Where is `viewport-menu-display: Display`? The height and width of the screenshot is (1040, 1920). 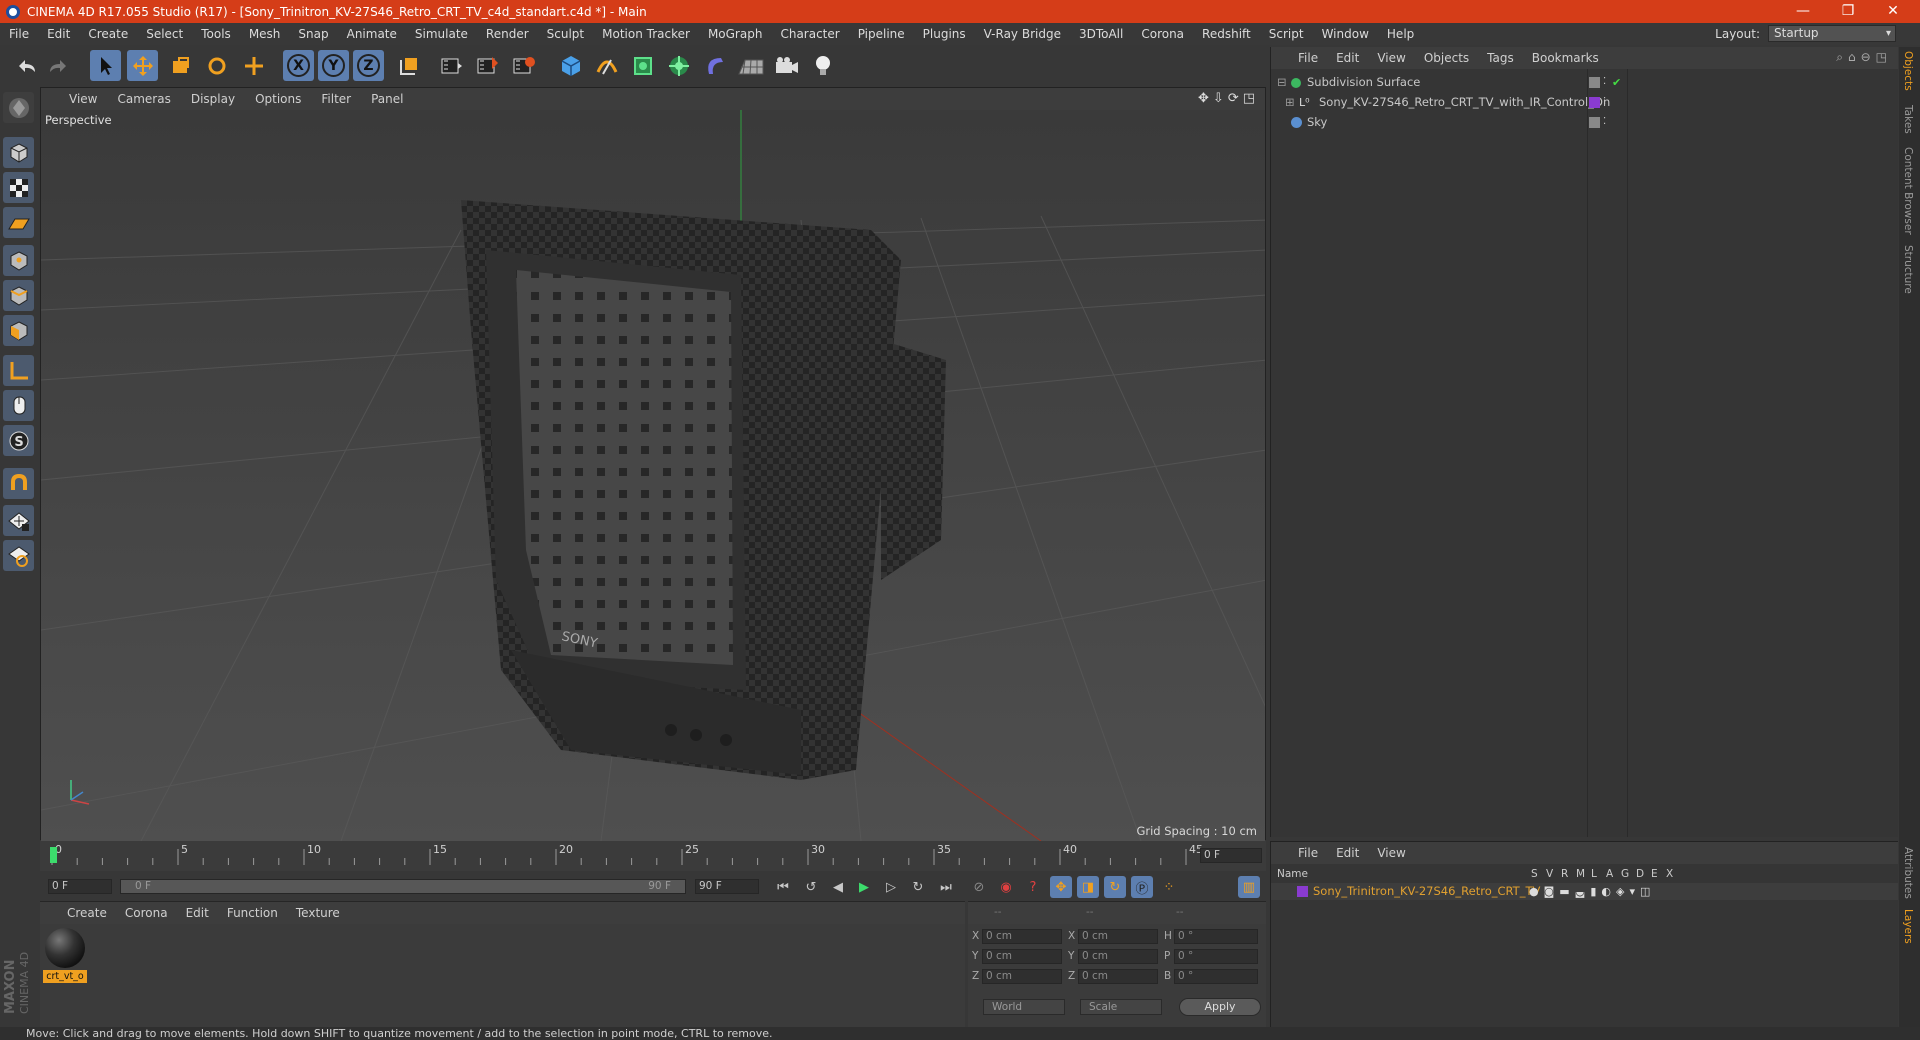 viewport-menu-display: Display is located at coordinates (213, 99).